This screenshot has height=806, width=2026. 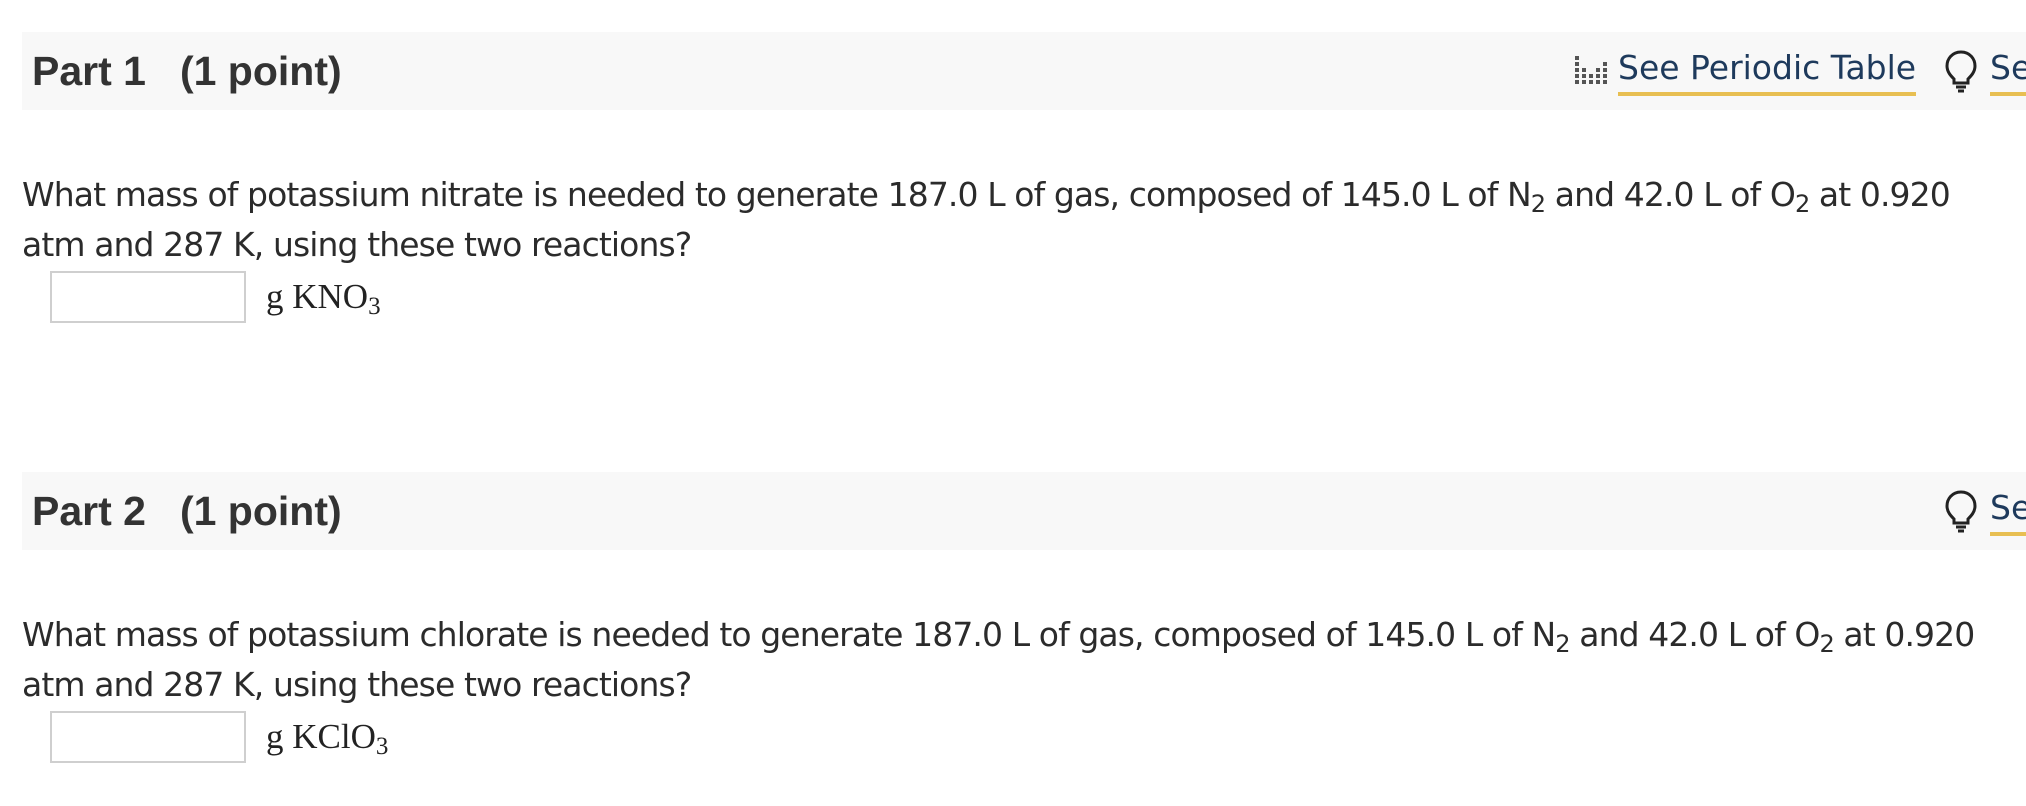 What do you see at coordinates (260, 71) in the screenshot?
I see `part1-points: (1 point)` at bounding box center [260, 71].